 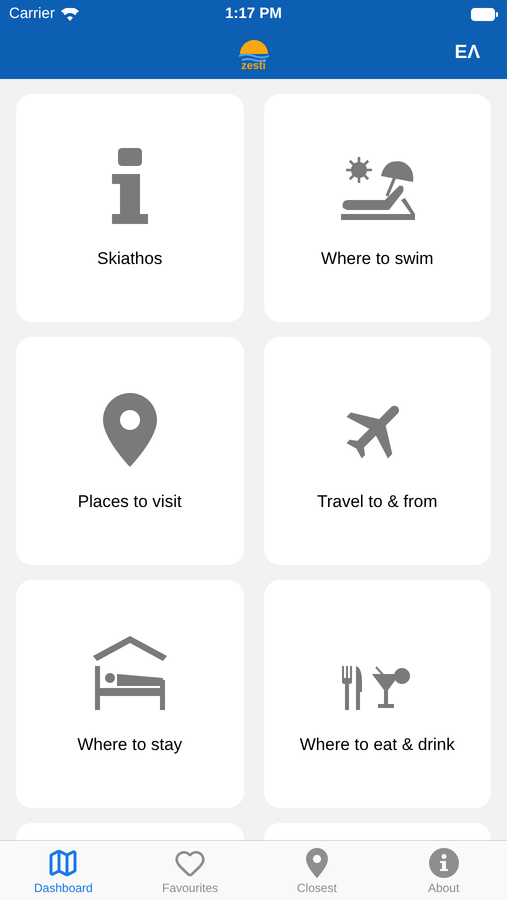 What do you see at coordinates (32, 14) in the screenshot?
I see `carrier-label: Carrier` at bounding box center [32, 14].